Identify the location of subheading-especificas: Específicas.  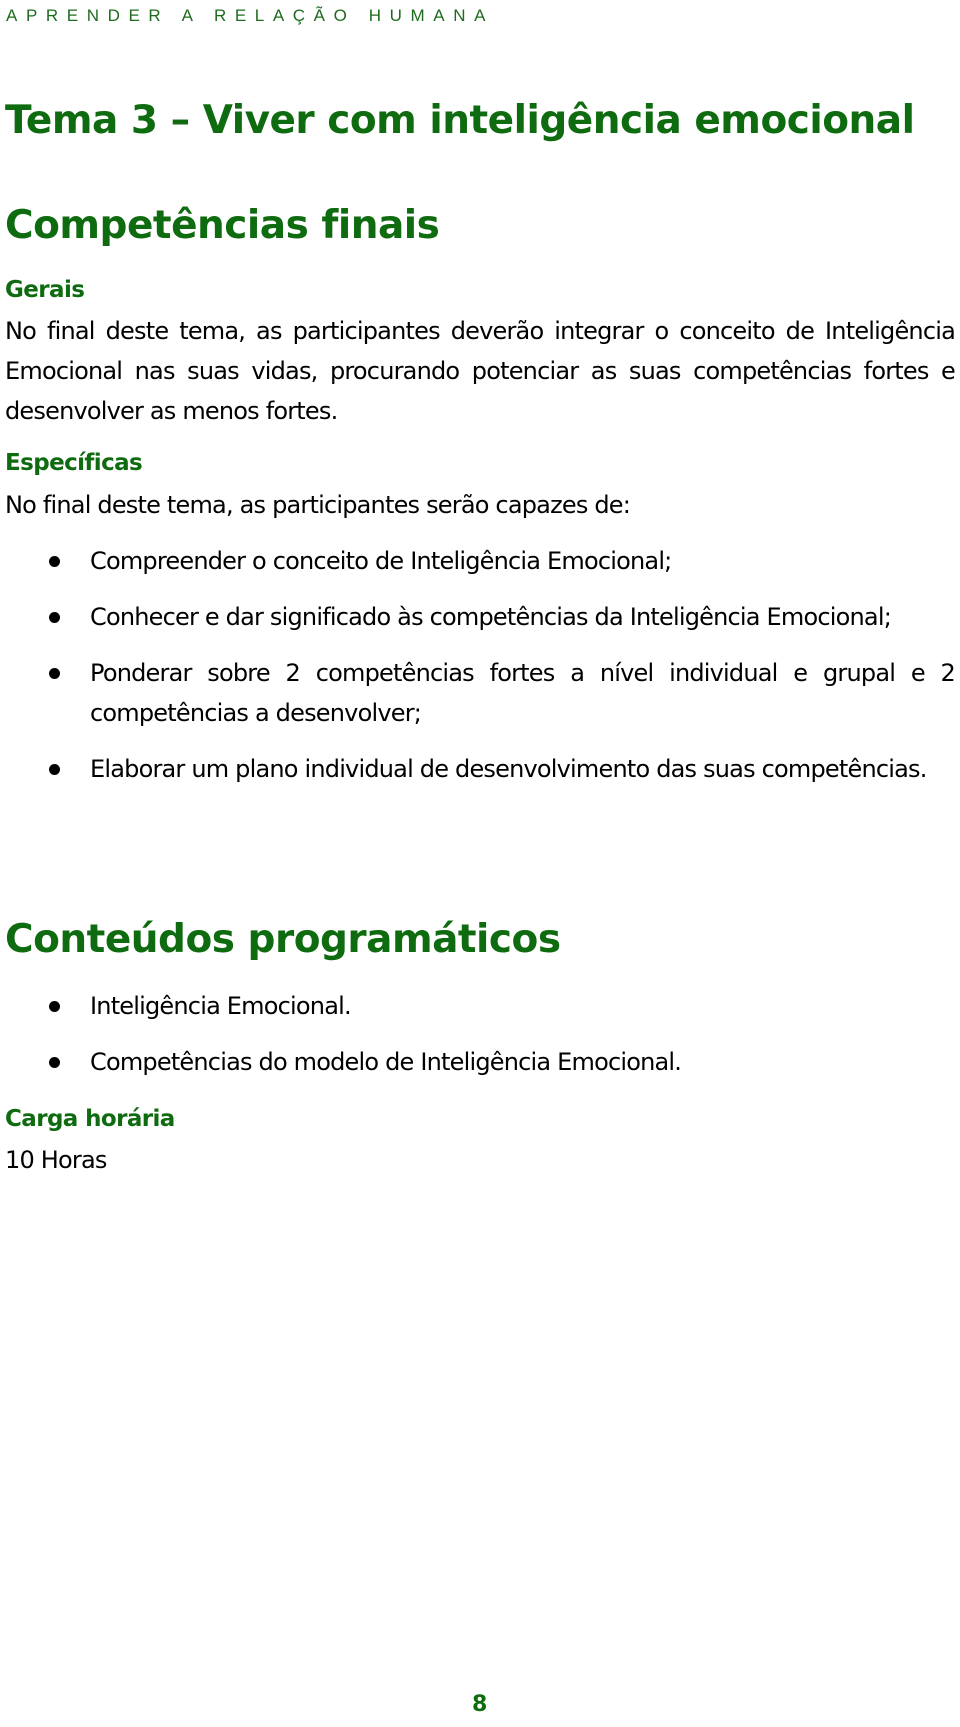
(74, 463).